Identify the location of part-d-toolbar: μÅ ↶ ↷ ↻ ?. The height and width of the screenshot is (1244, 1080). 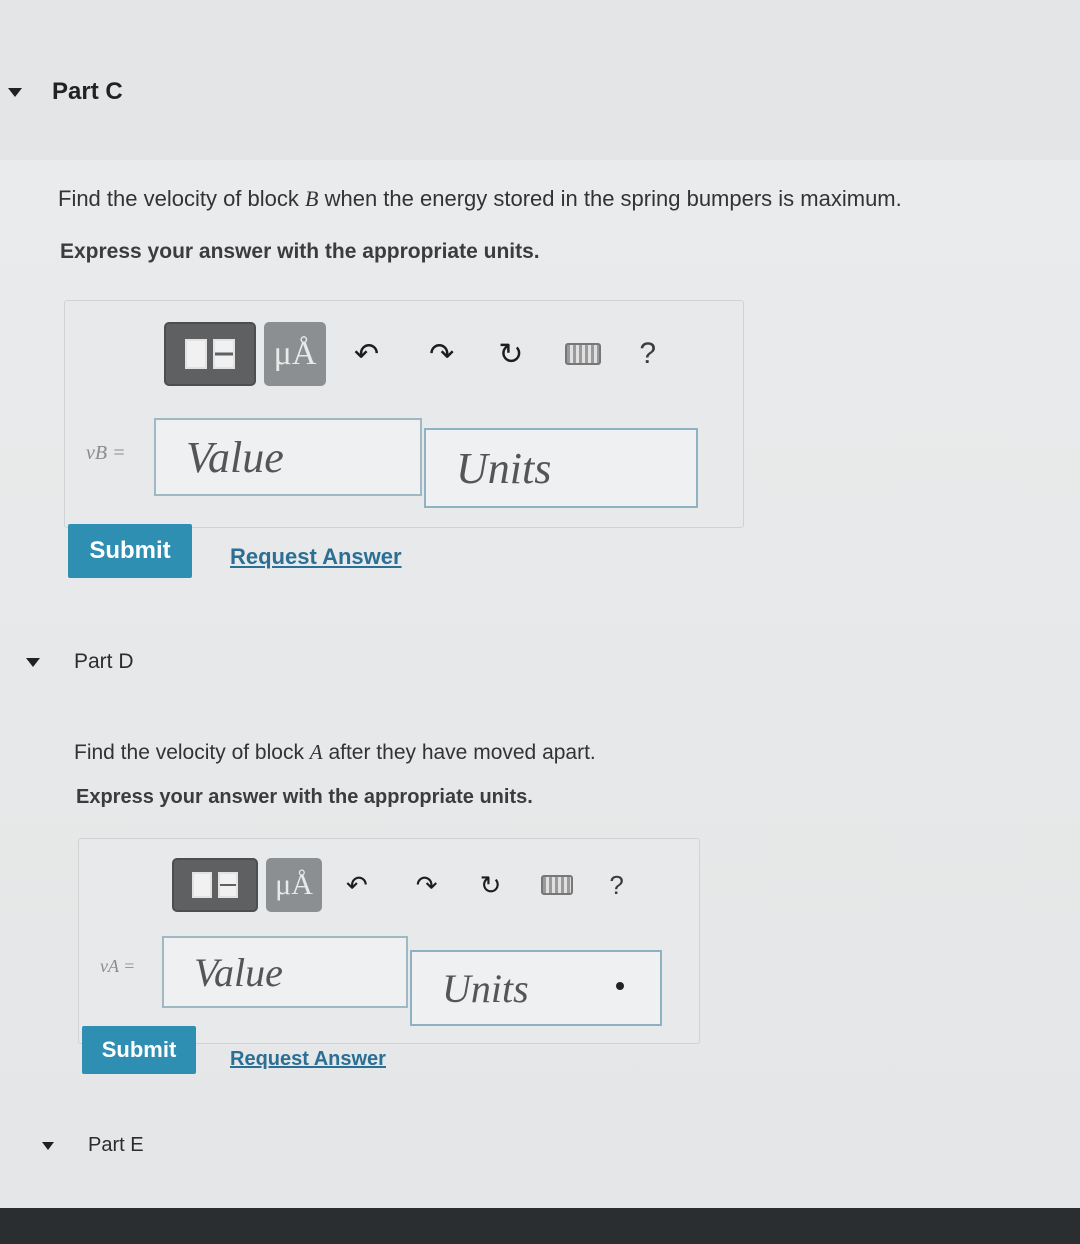
(398, 885).